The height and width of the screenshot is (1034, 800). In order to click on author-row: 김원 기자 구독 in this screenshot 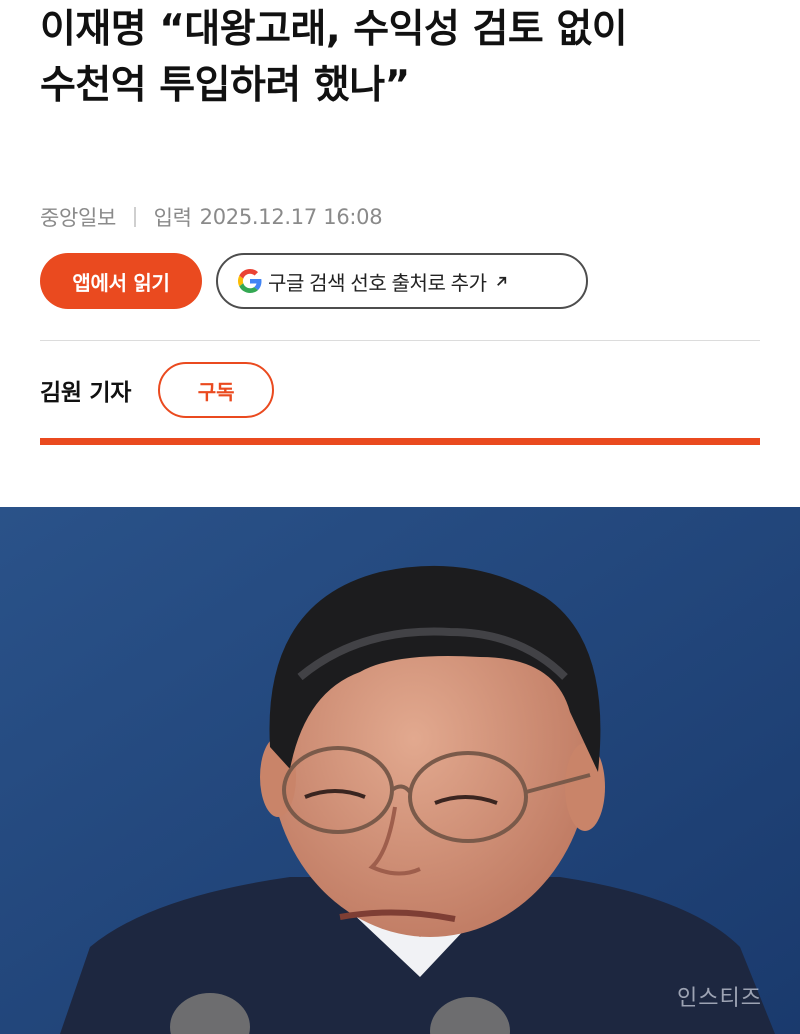, I will do `click(157, 390)`.